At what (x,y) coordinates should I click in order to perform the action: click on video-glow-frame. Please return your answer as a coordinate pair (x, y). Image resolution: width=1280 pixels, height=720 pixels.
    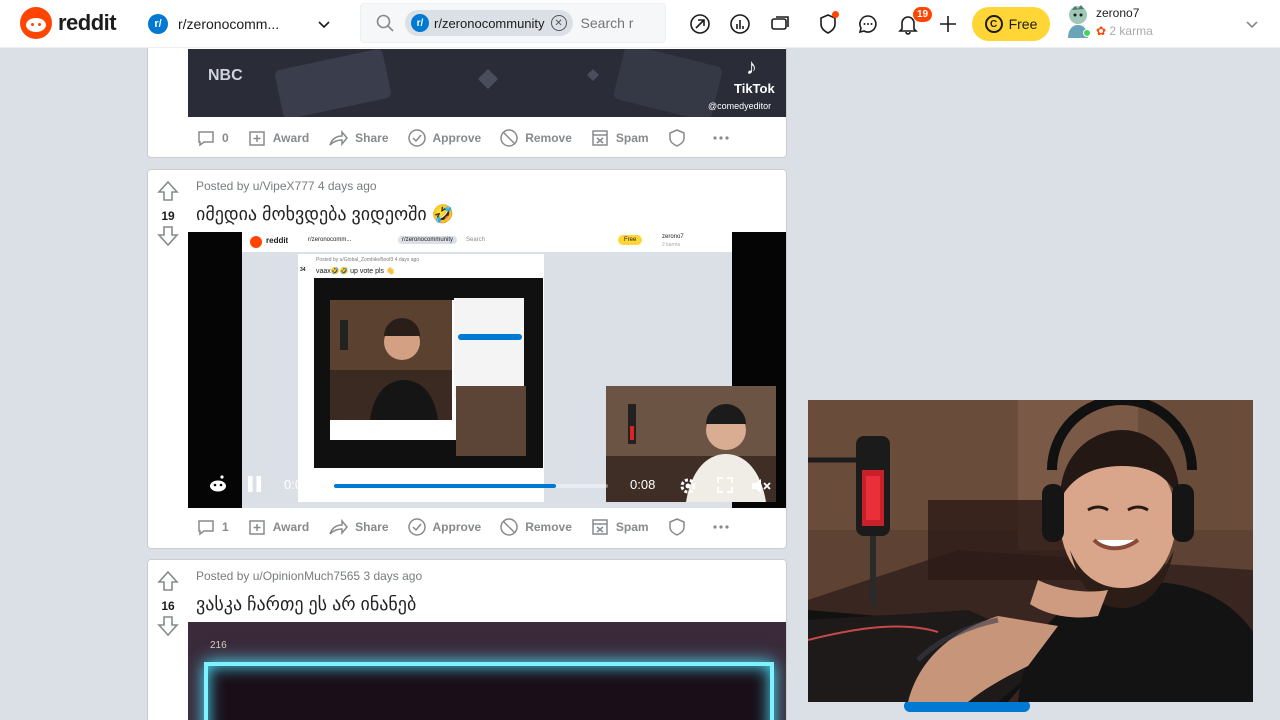
    Looking at the image, I should click on (489, 691).